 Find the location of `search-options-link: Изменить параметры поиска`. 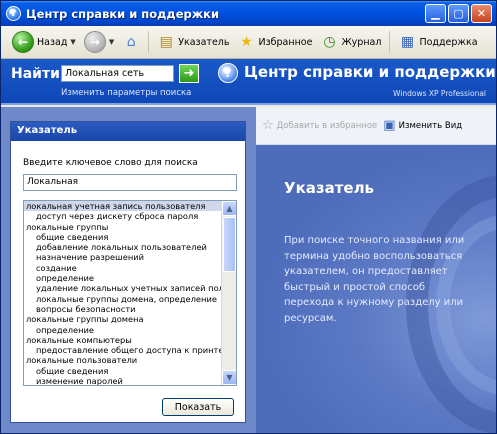

search-options-link: Изменить параметры поиска is located at coordinates (126, 93).